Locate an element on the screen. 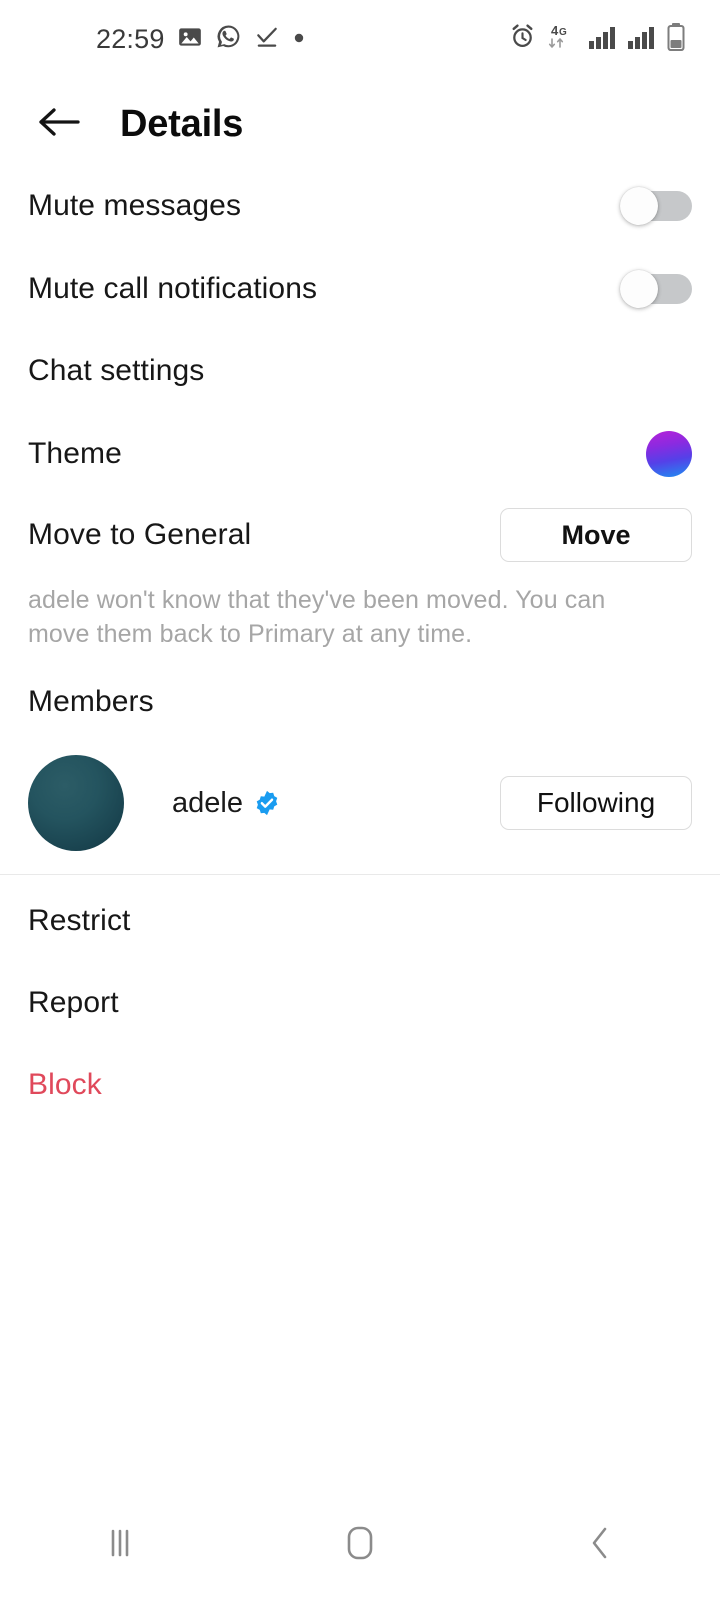  mute-messages-label: Mute messages is located at coordinates (135, 205).